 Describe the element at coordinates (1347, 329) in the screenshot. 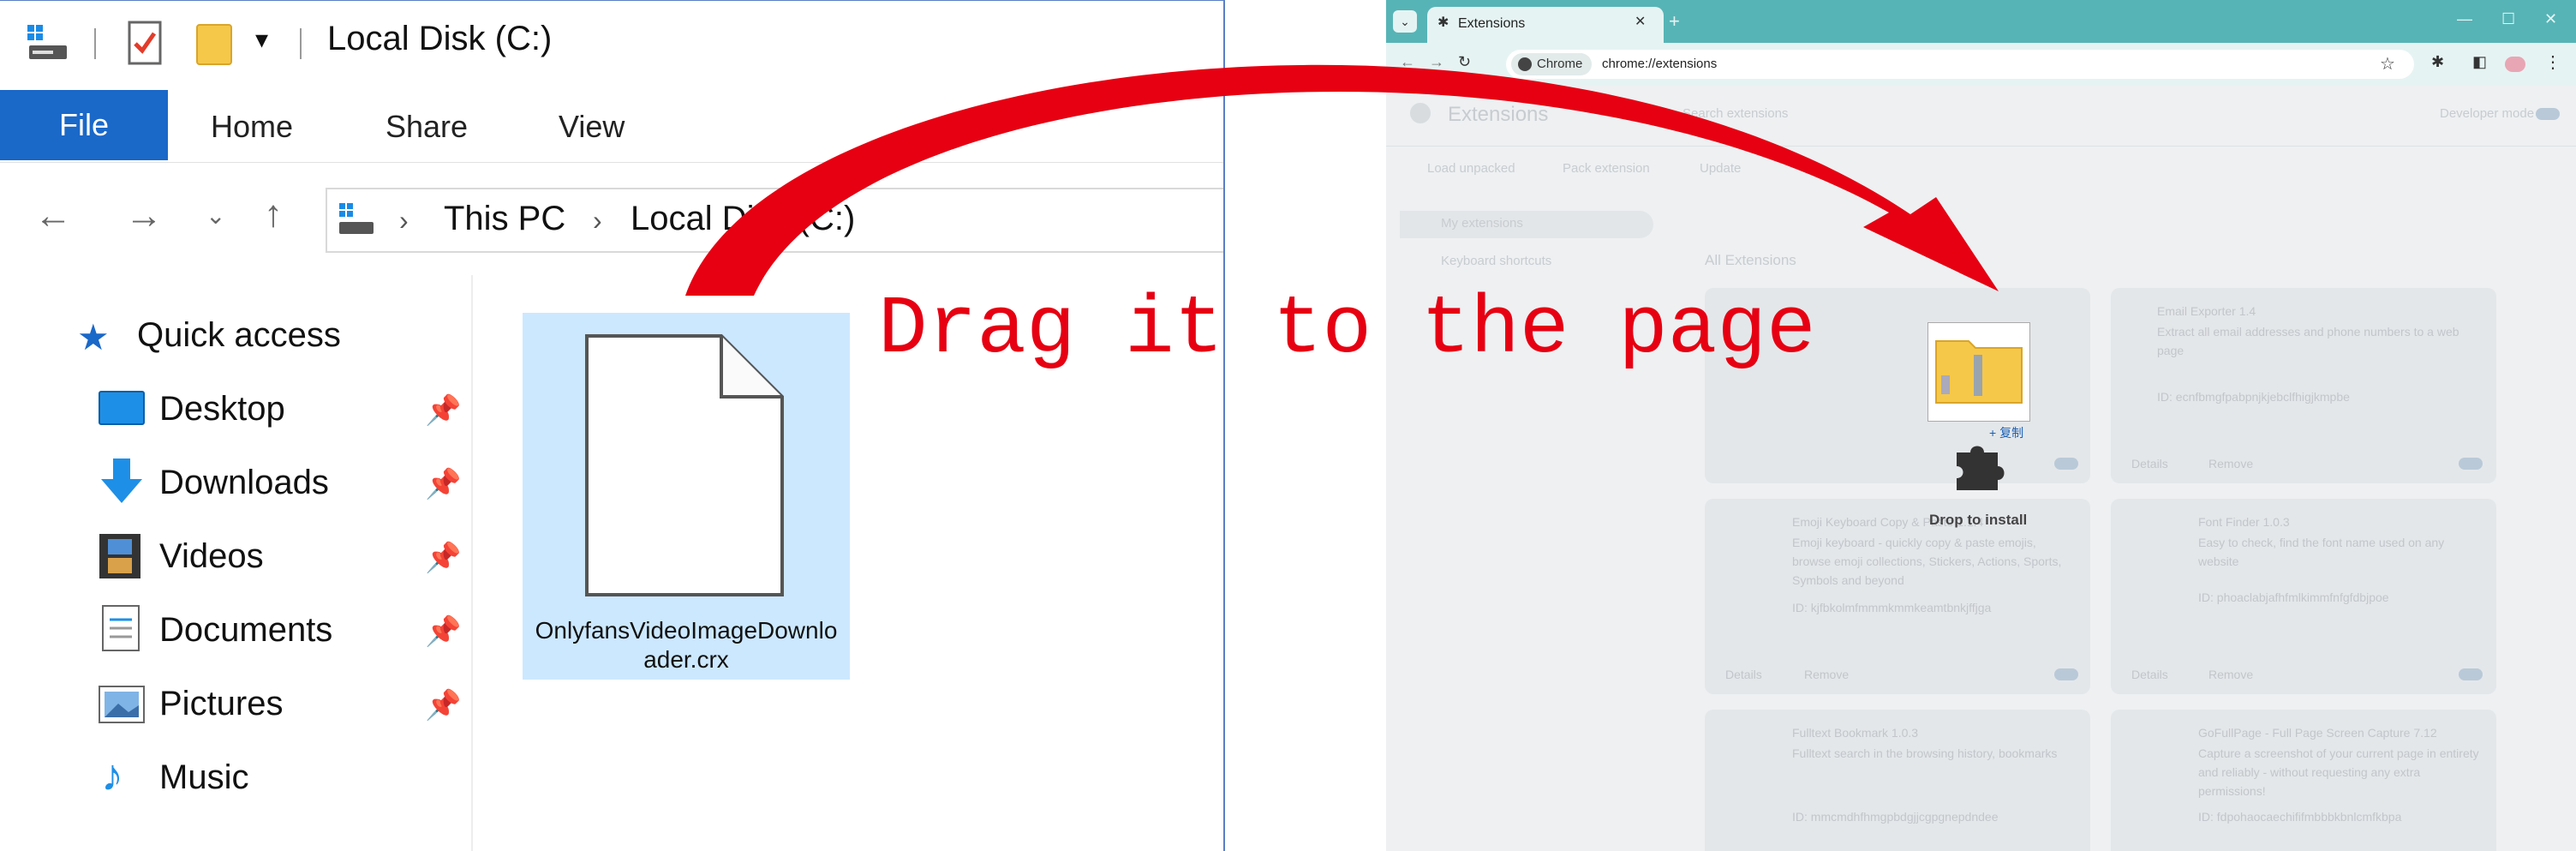

I see `instruction-text: Drag it to the page` at that location.